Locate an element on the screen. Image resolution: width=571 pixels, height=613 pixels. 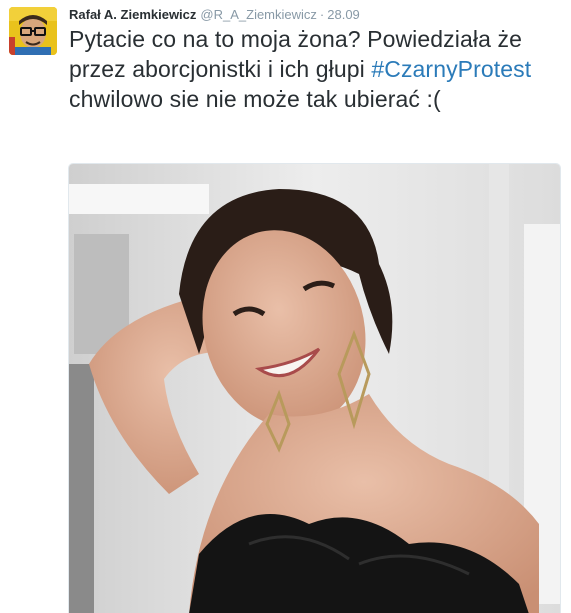
tweet-date: 28.09 is located at coordinates (343, 14).